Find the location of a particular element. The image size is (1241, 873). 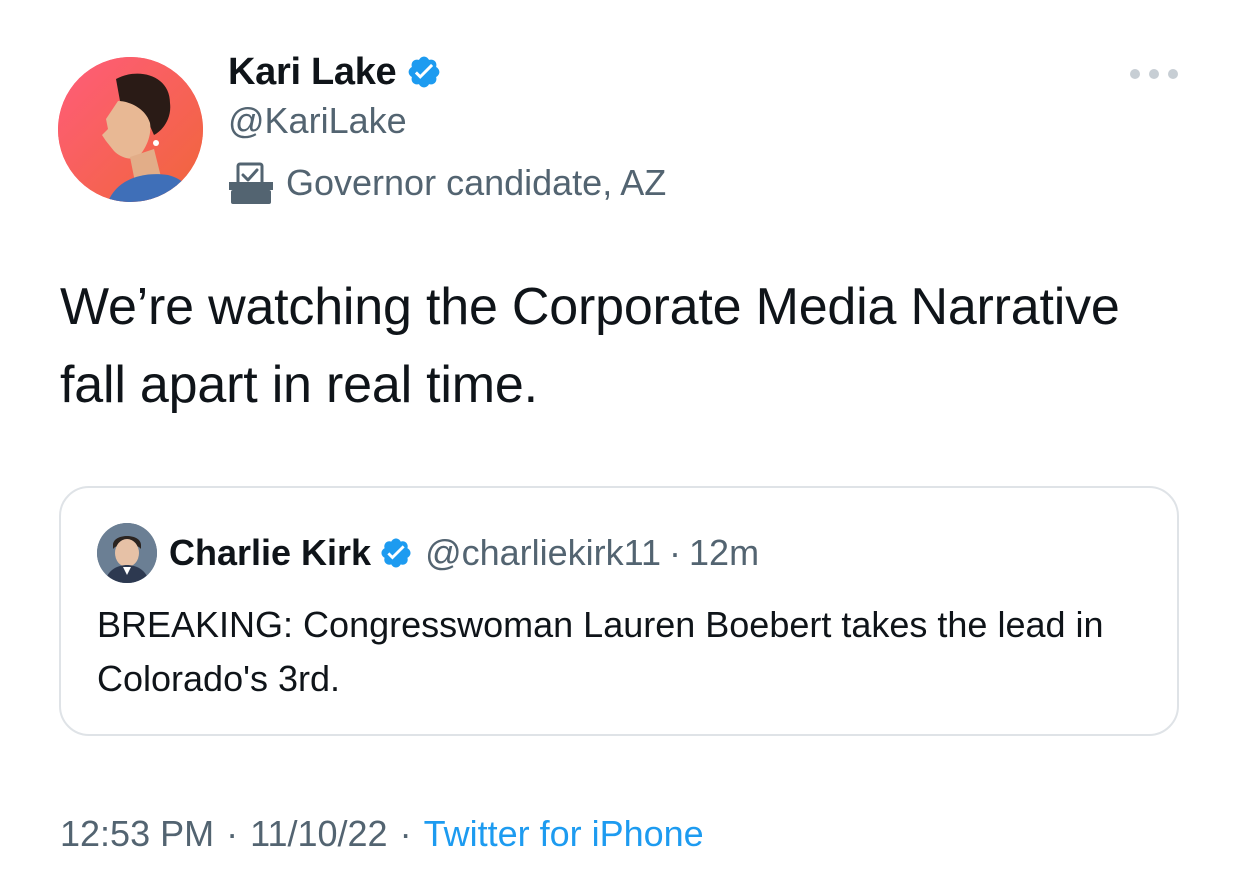

tweet-date: 11/10/22 is located at coordinates (318, 834).